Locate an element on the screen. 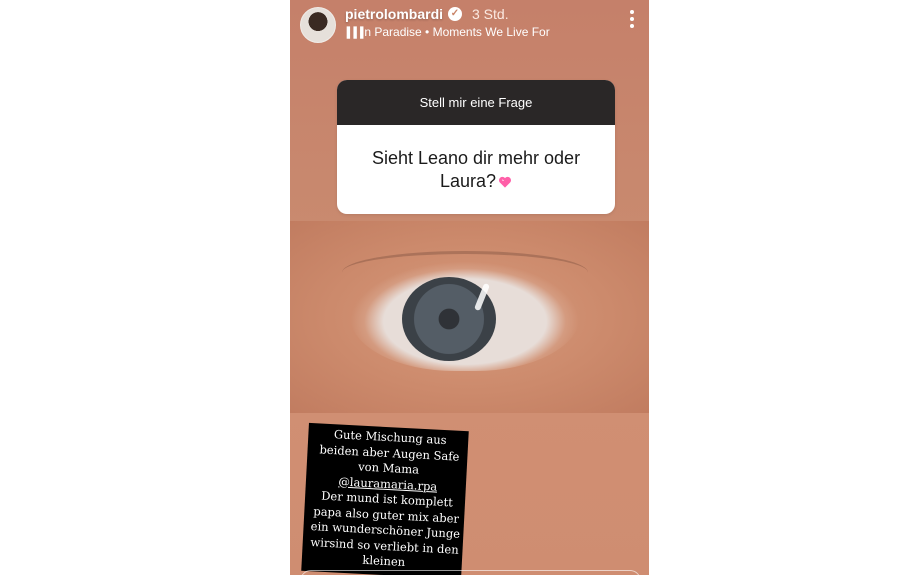  more-options-icon is located at coordinates (632, 20).